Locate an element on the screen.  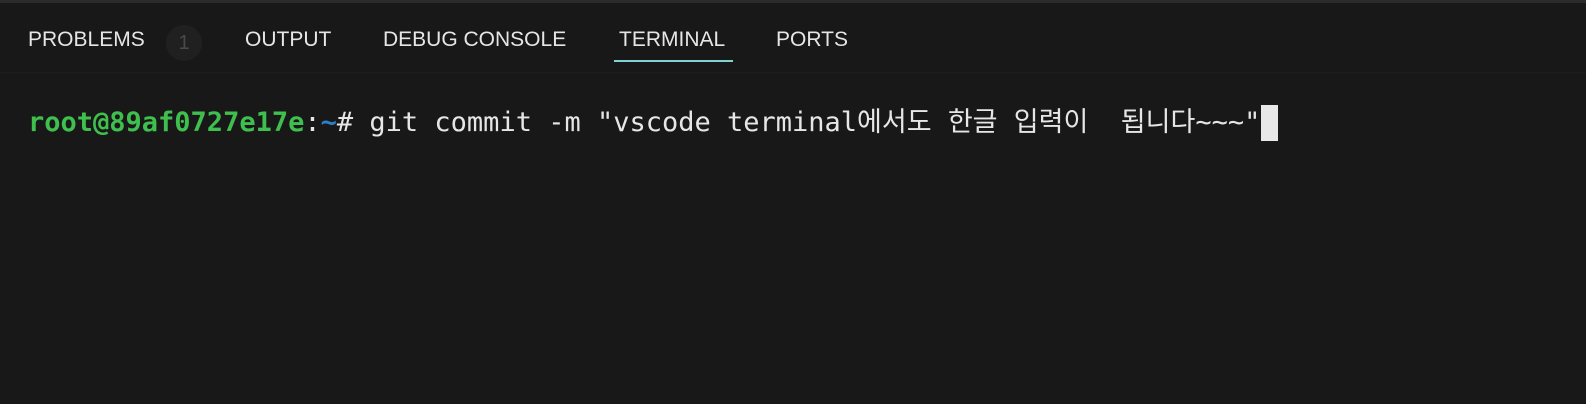
active-tab-indicator is located at coordinates (673, 61).